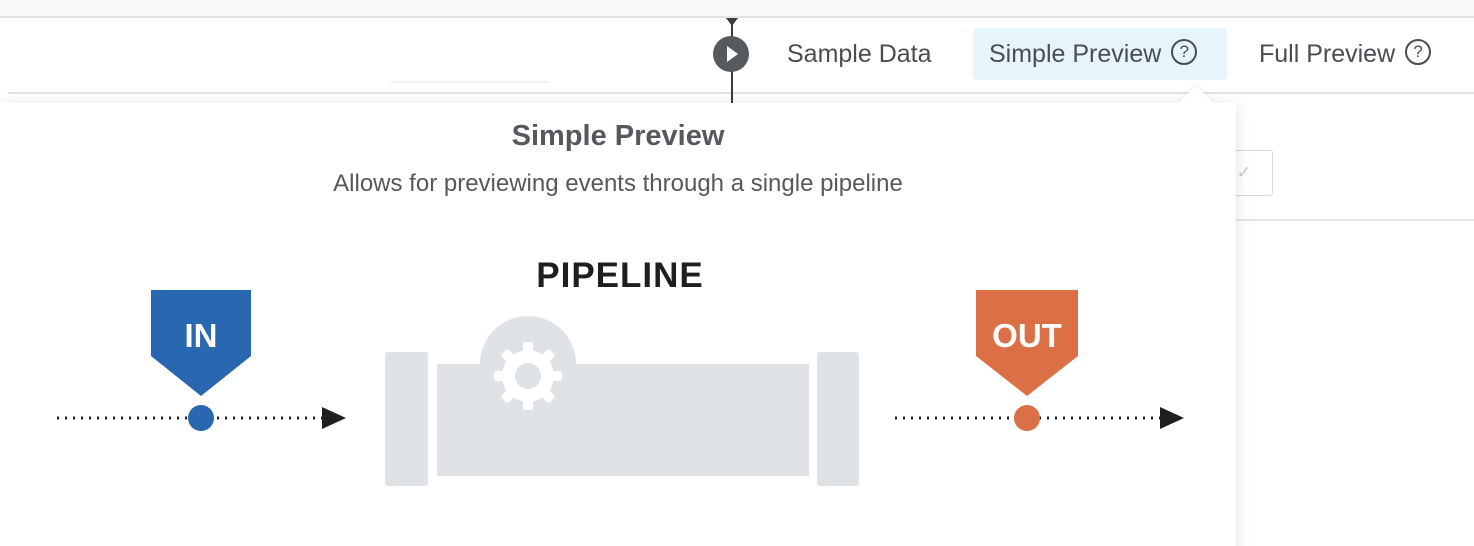 This screenshot has width=1474, height=546. Describe the element at coordinates (1027, 335) in the screenshot. I see `out-badge-label: OUT` at that location.